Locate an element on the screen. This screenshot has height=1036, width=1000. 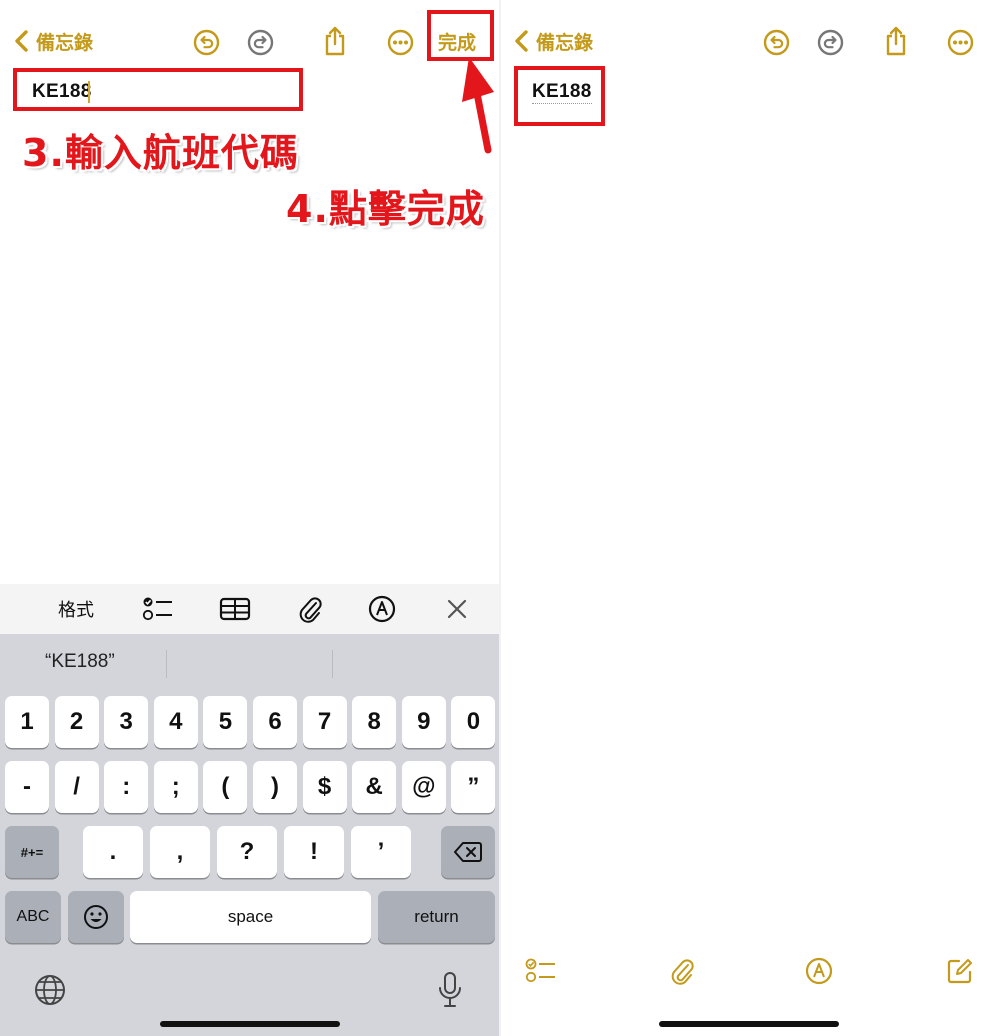
emoji-icon is located at coordinates (96, 917).